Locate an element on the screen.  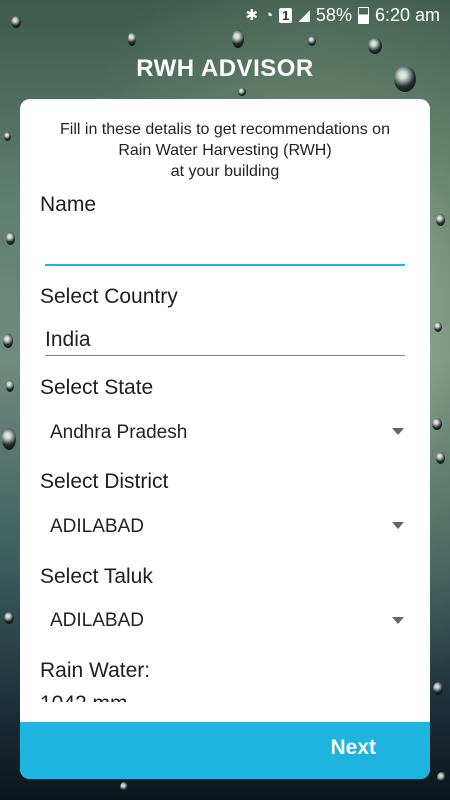
intro-line-3: at your building is located at coordinates (225, 171).